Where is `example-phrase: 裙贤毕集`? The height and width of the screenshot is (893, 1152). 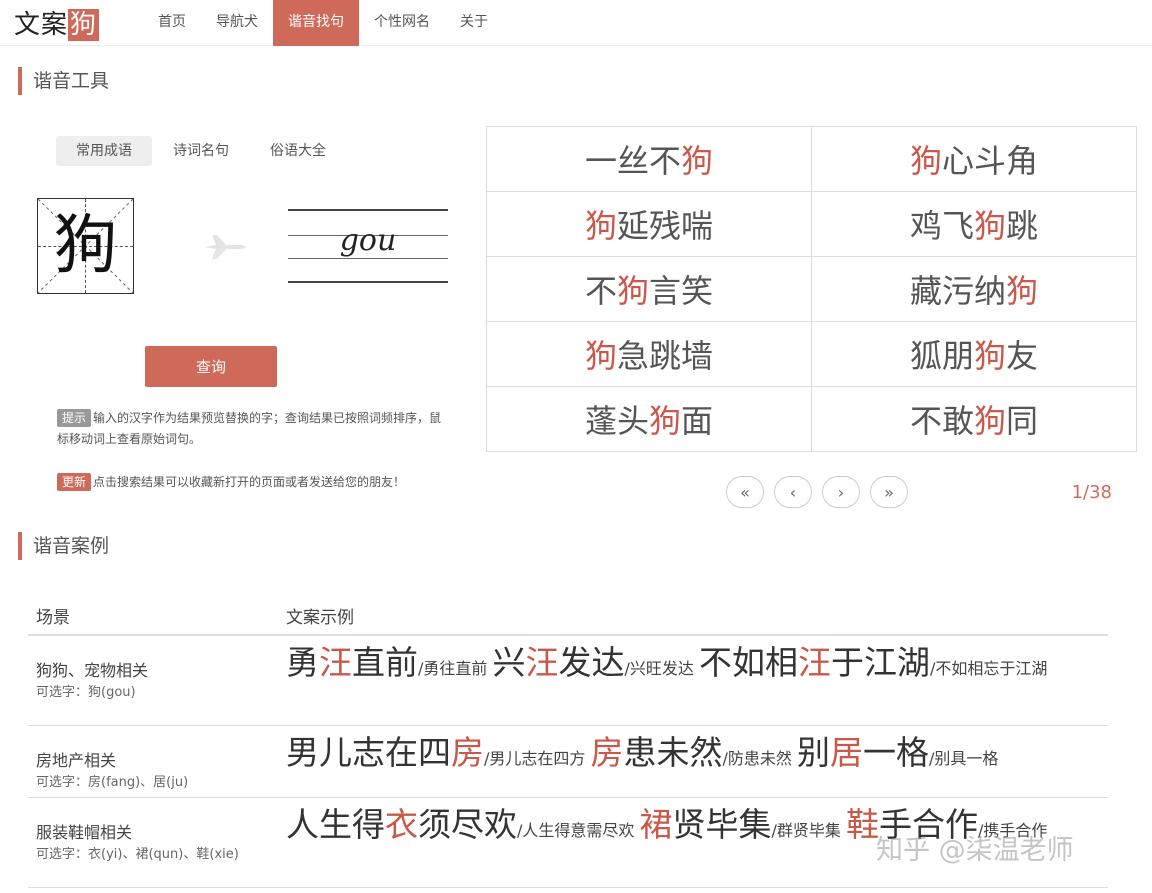 example-phrase: 裙贤毕集 is located at coordinates (705, 824).